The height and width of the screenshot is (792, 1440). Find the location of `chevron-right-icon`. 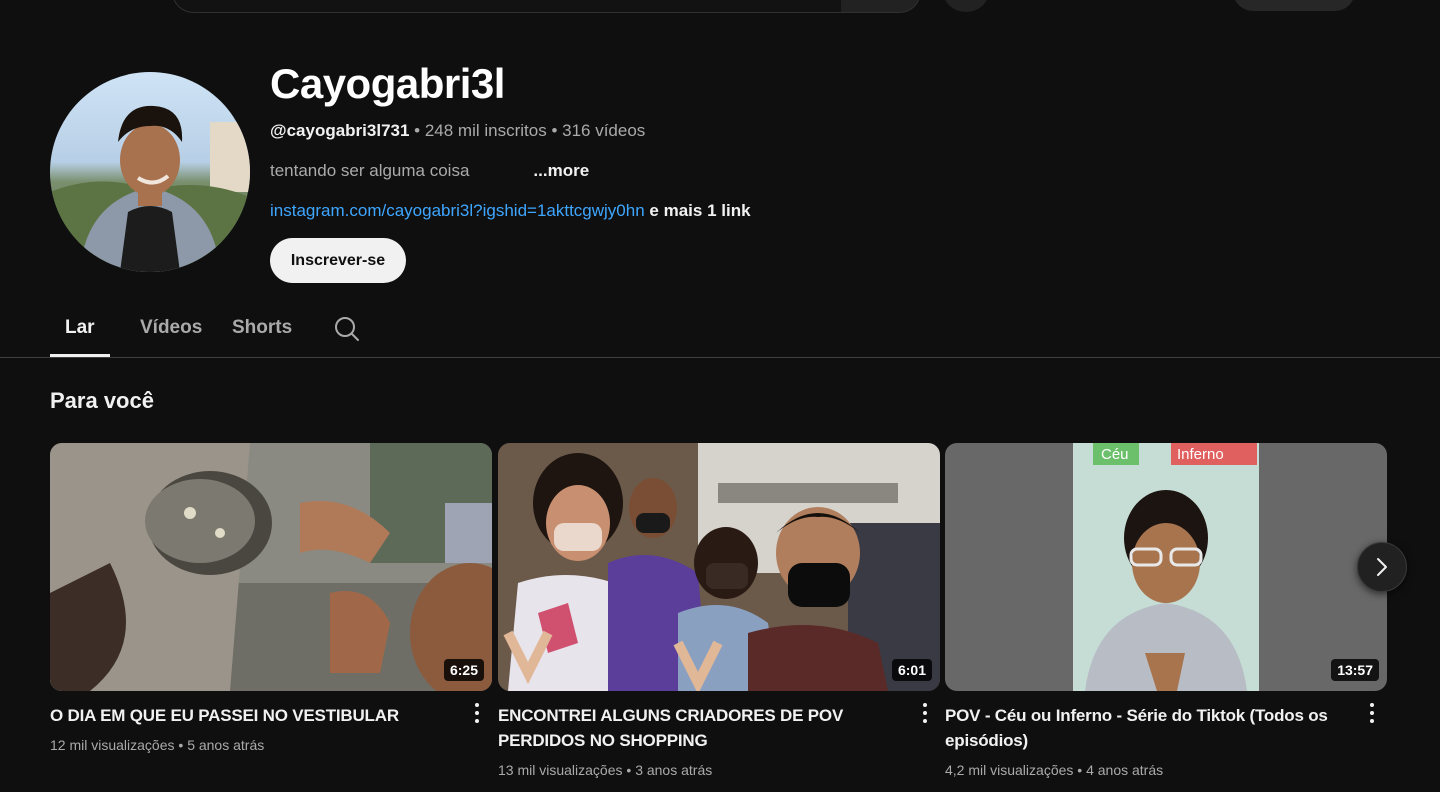

chevron-right-icon is located at coordinates (1382, 567).